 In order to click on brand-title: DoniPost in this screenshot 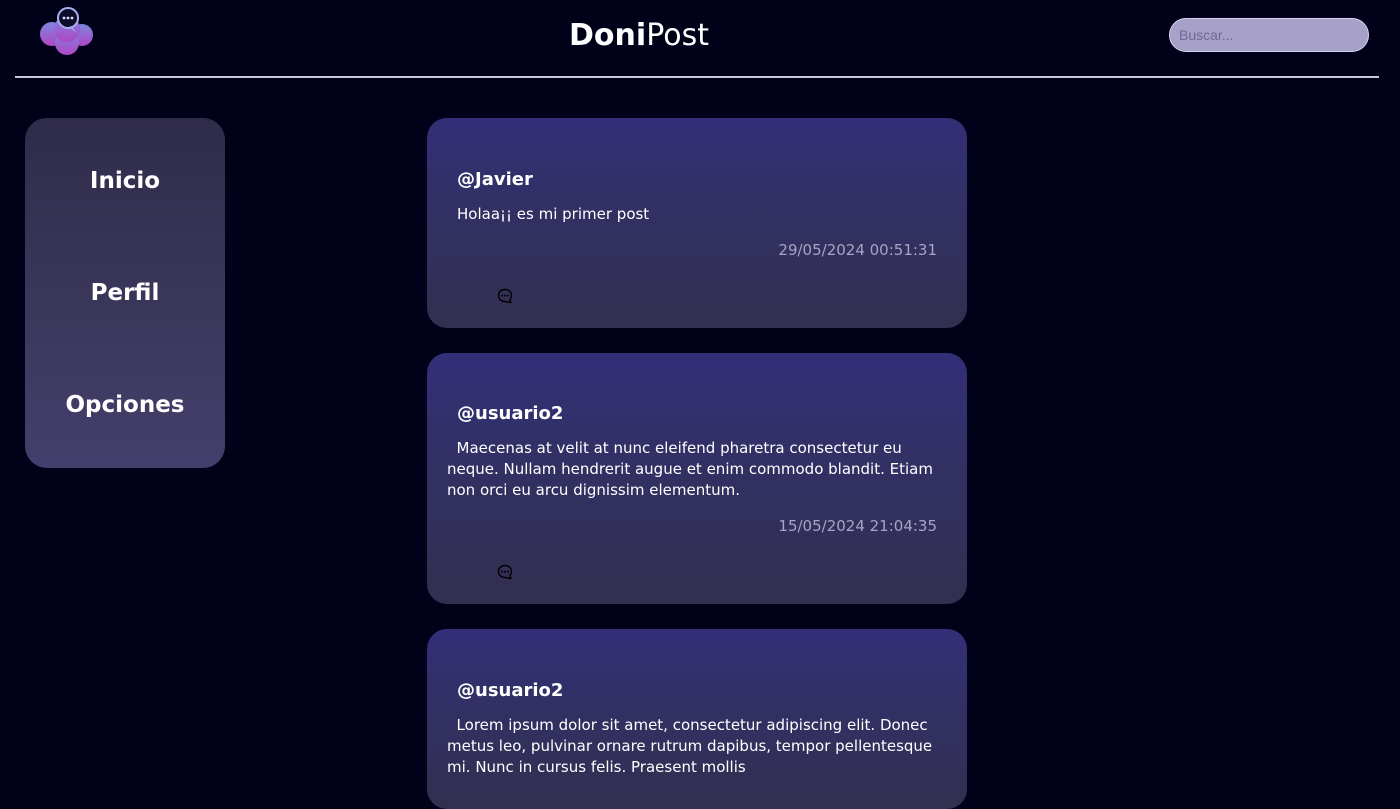, I will do `click(639, 36)`.